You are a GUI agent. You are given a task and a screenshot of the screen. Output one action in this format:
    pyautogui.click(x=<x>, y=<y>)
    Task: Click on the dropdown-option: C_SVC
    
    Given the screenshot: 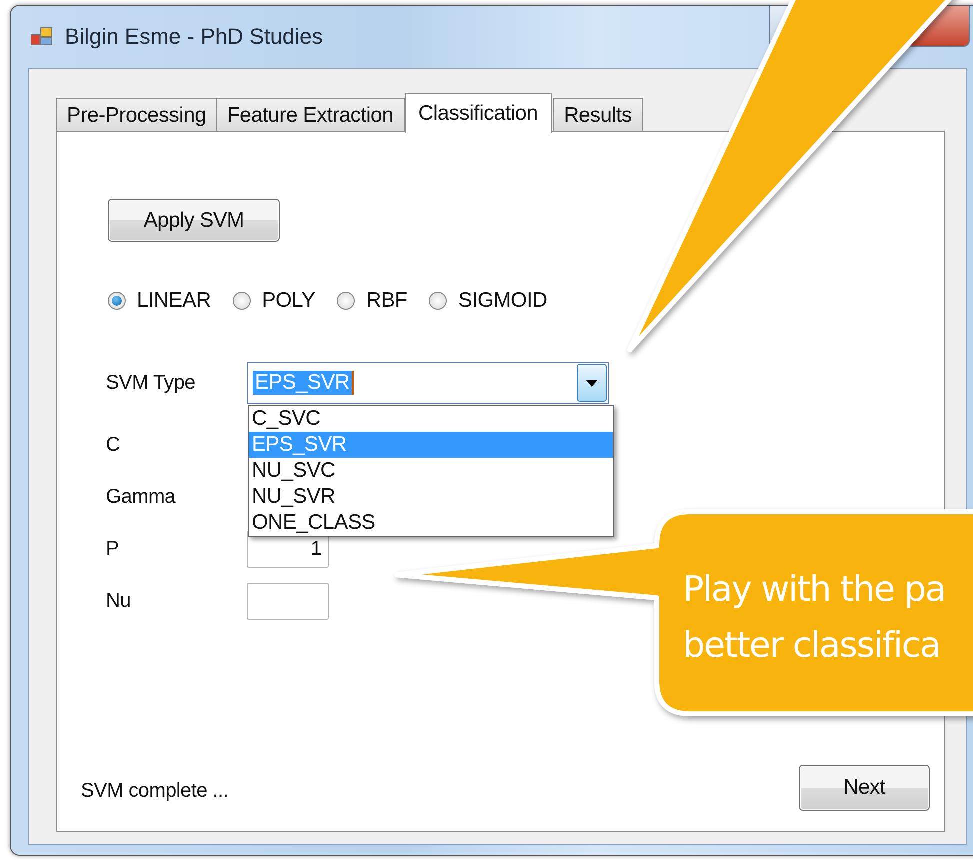 What is the action you would take?
    pyautogui.click(x=431, y=419)
    